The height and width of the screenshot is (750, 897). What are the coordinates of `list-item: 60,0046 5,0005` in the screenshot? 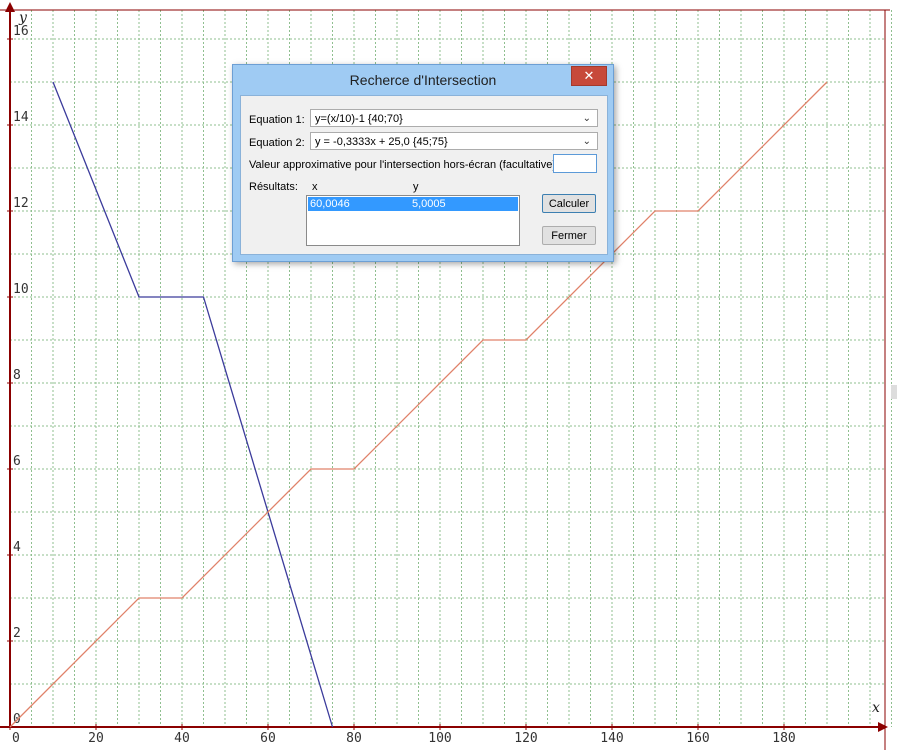 It's located at (413, 204).